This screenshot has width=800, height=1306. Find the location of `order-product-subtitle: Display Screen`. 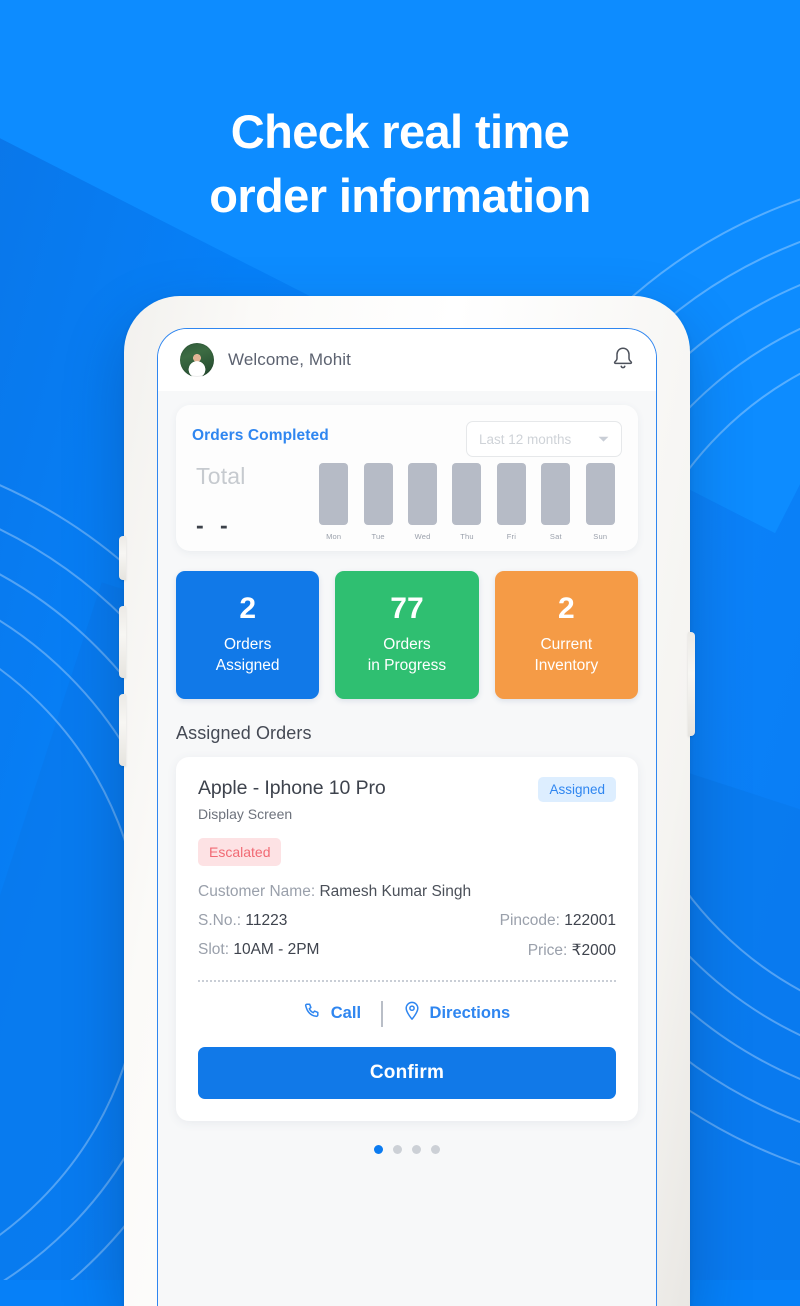

order-product-subtitle: Display Screen is located at coordinates (245, 814).